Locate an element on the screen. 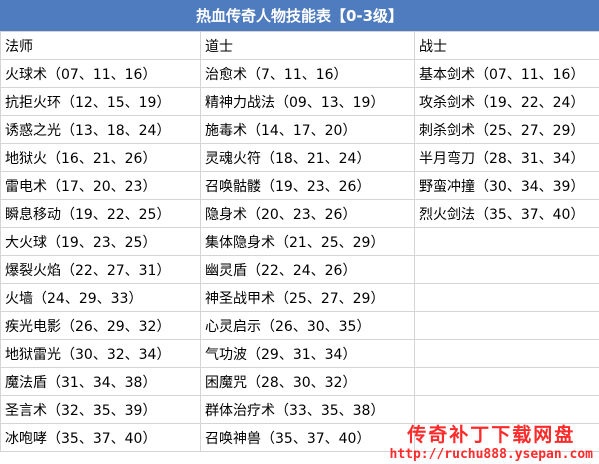 The width and height of the screenshot is (599, 464). column-header-warrior: 战士 is located at coordinates (506, 45).